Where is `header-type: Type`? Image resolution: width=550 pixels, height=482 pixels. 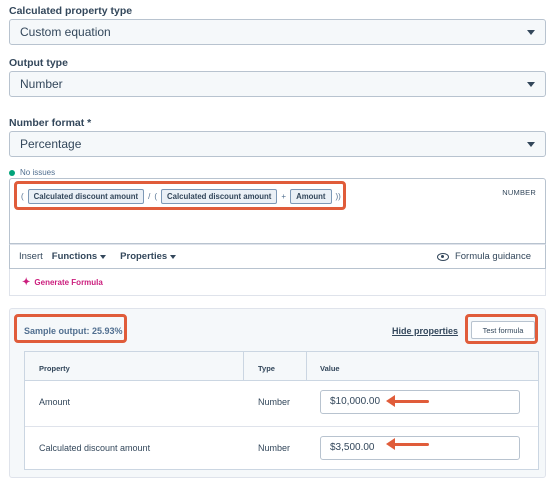
header-type: Type is located at coordinates (266, 368).